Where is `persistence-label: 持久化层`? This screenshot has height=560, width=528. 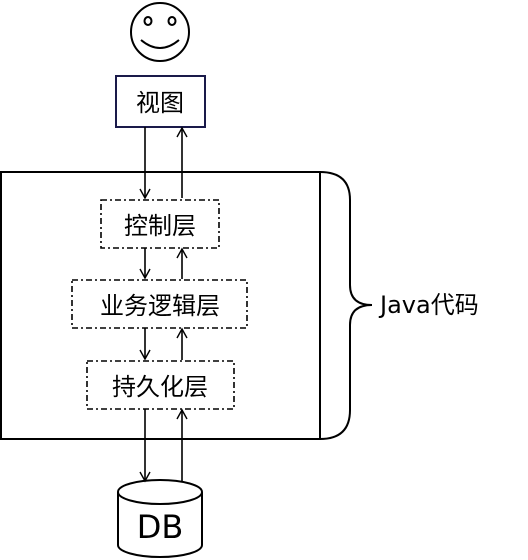 persistence-label: 持久化层 is located at coordinates (160, 387).